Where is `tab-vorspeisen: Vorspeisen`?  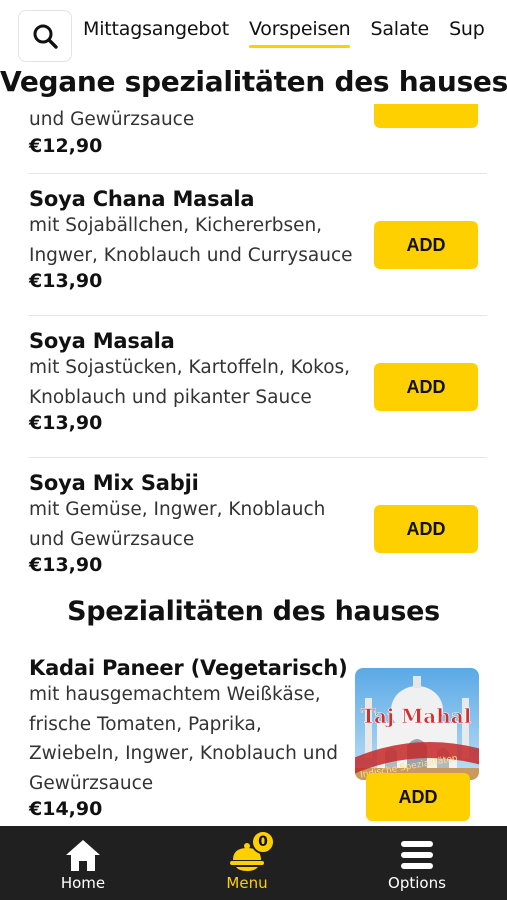 tab-vorspeisen: Vorspeisen is located at coordinates (299, 33).